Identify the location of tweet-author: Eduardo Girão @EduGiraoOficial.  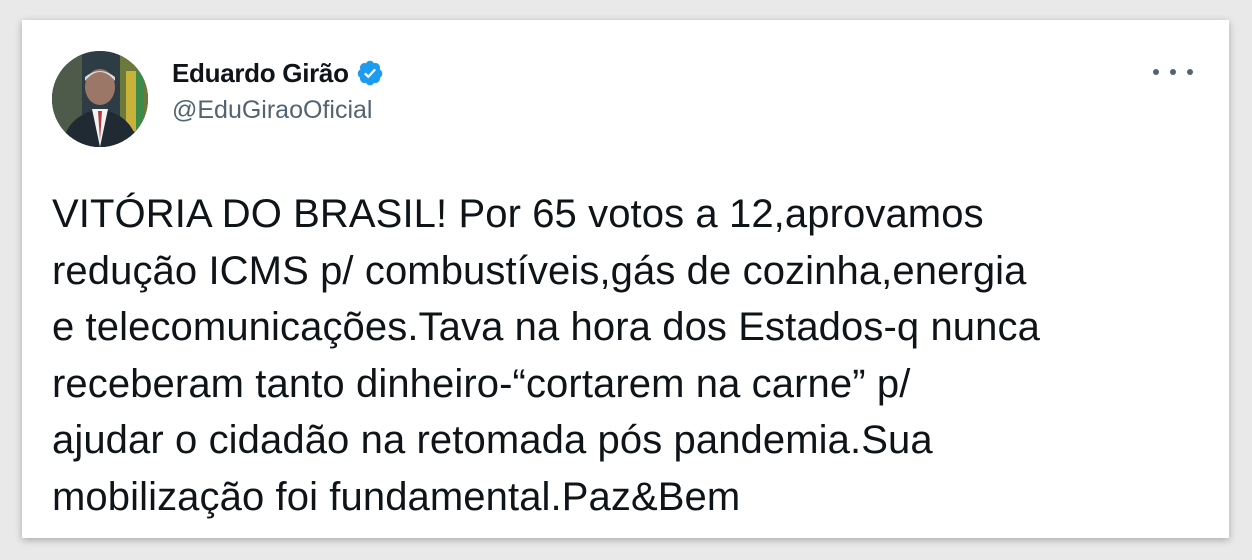
(278, 90).